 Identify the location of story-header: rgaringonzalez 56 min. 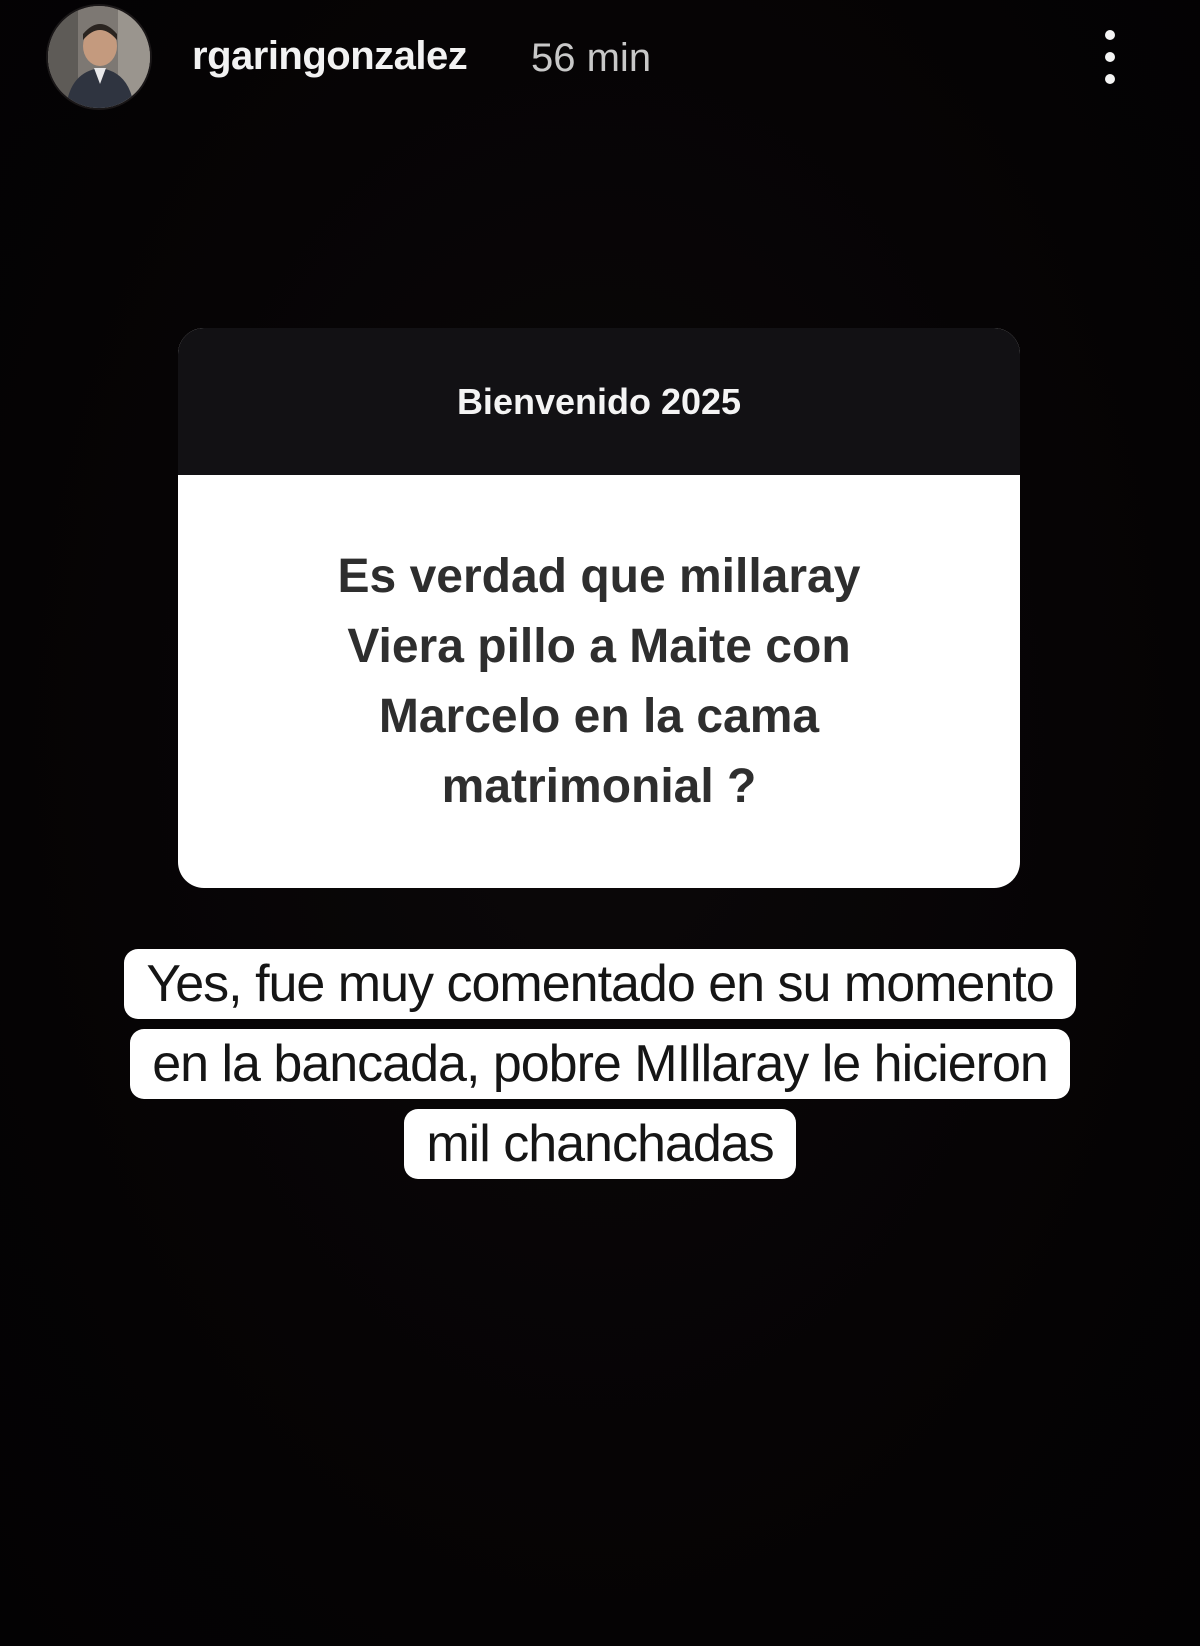
(600, 60).